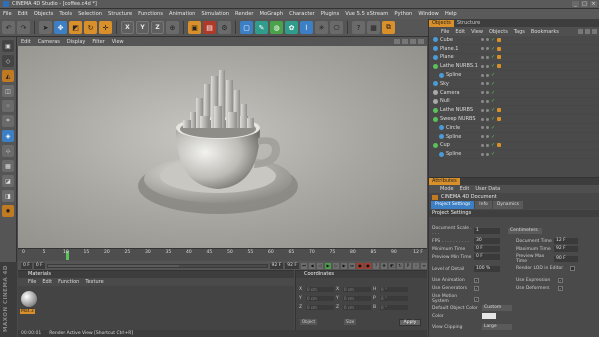  What do you see at coordinates (572, 268) in the screenshot?
I see `render-lod-checkbox` at bounding box center [572, 268].